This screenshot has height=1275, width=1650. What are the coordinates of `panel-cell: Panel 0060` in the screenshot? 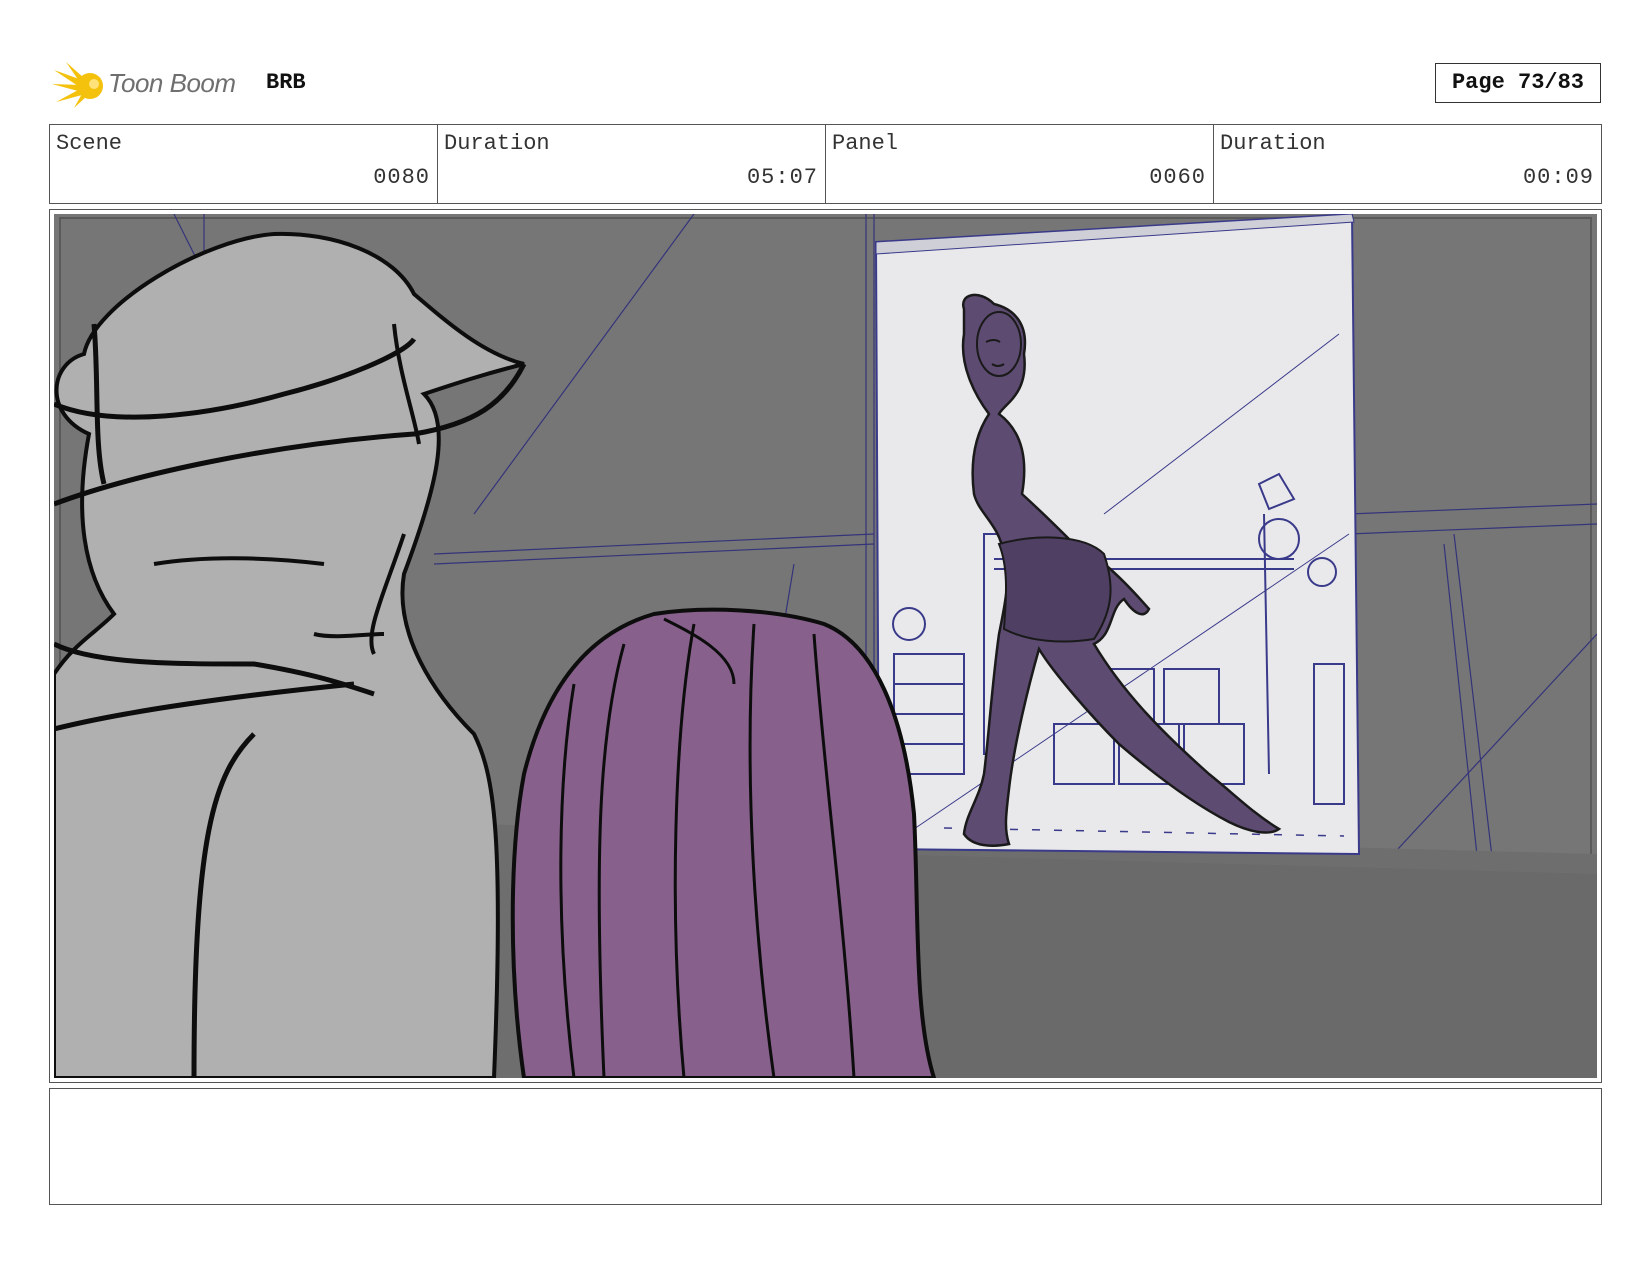 It's located at (1020, 164).